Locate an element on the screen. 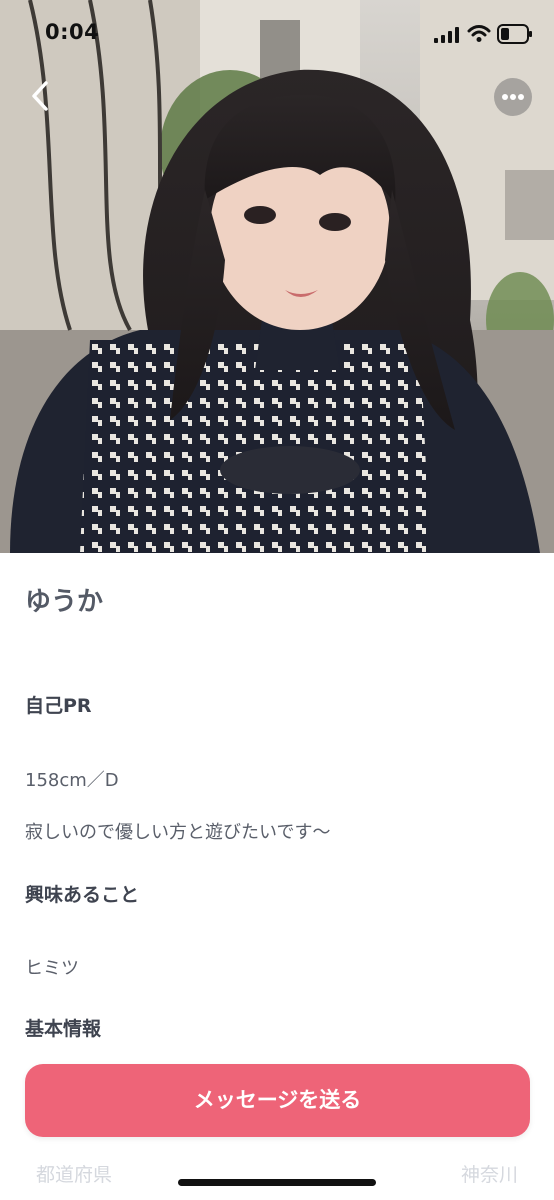 This screenshot has height=1200, width=554. self-pr-title: 自己PR is located at coordinates (58, 706).